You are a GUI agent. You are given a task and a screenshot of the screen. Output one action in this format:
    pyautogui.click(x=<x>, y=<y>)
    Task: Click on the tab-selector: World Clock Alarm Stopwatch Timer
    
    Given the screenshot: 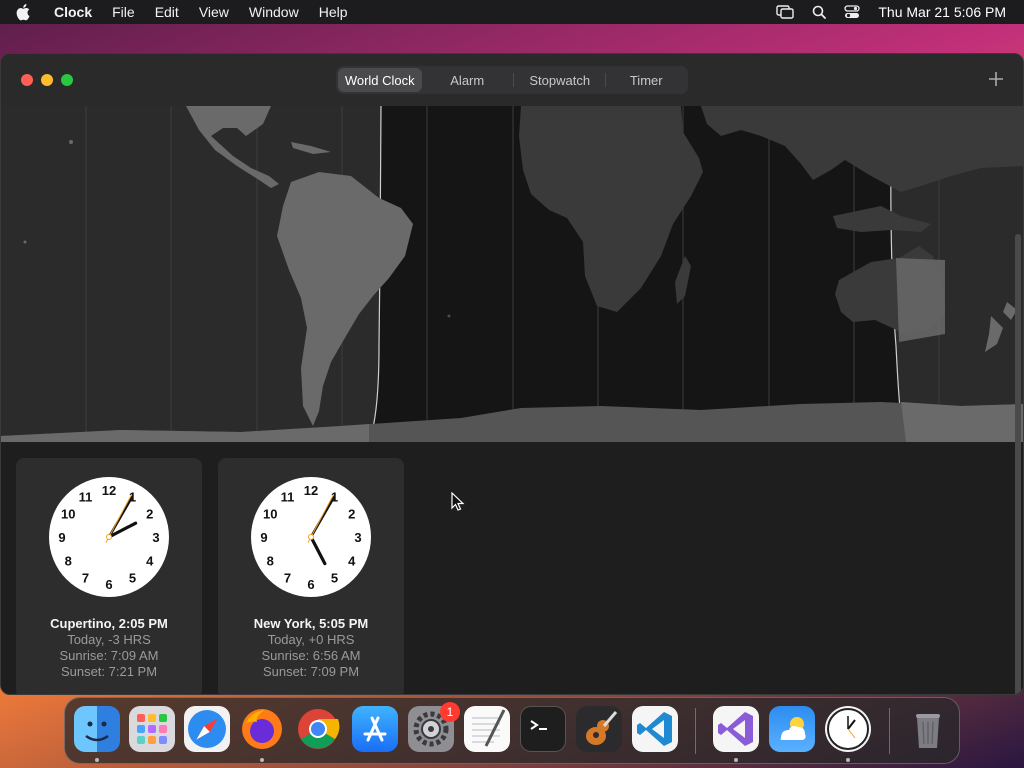 What is the action you would take?
    pyautogui.click(x=512, y=80)
    